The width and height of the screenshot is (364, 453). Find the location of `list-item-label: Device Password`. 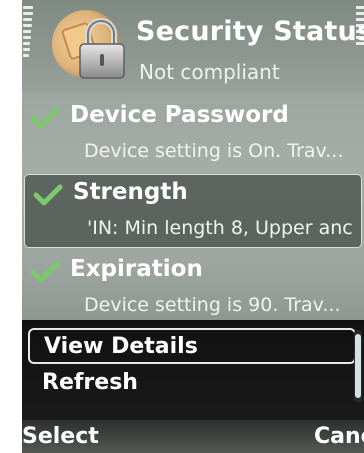

list-item-label: Device Password is located at coordinates (179, 115).